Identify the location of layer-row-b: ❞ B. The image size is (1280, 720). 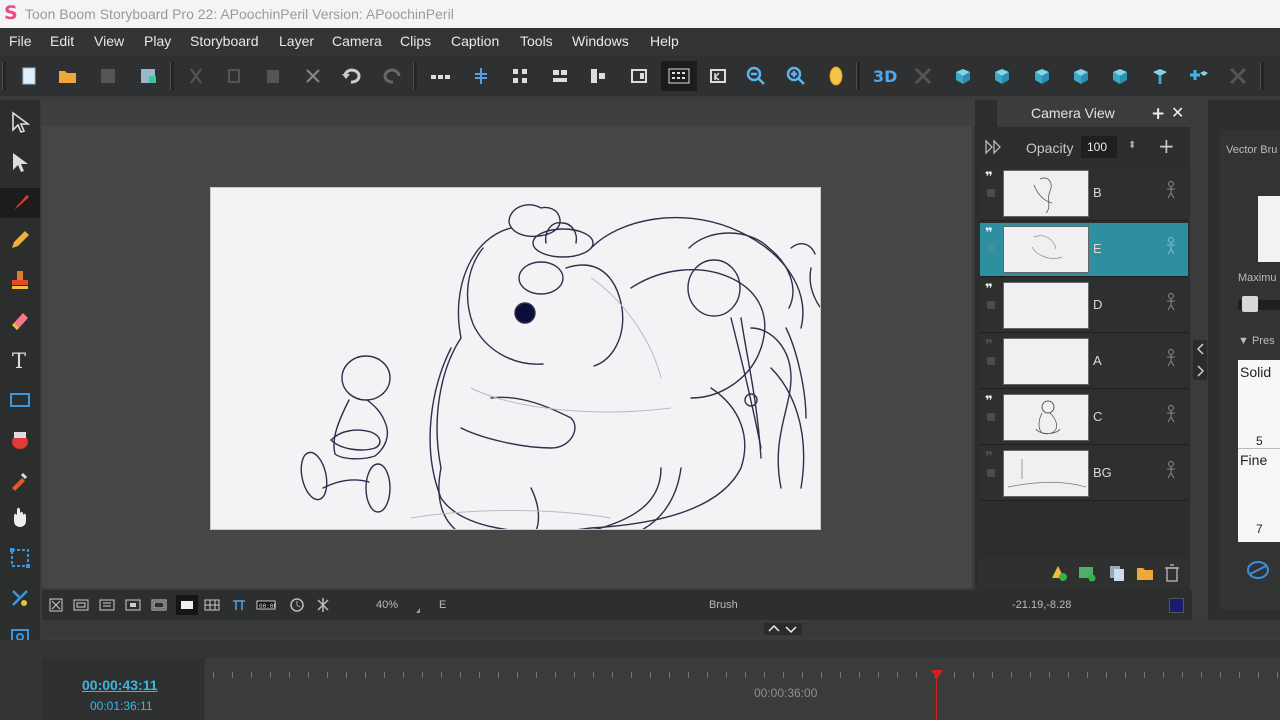
(1084, 194).